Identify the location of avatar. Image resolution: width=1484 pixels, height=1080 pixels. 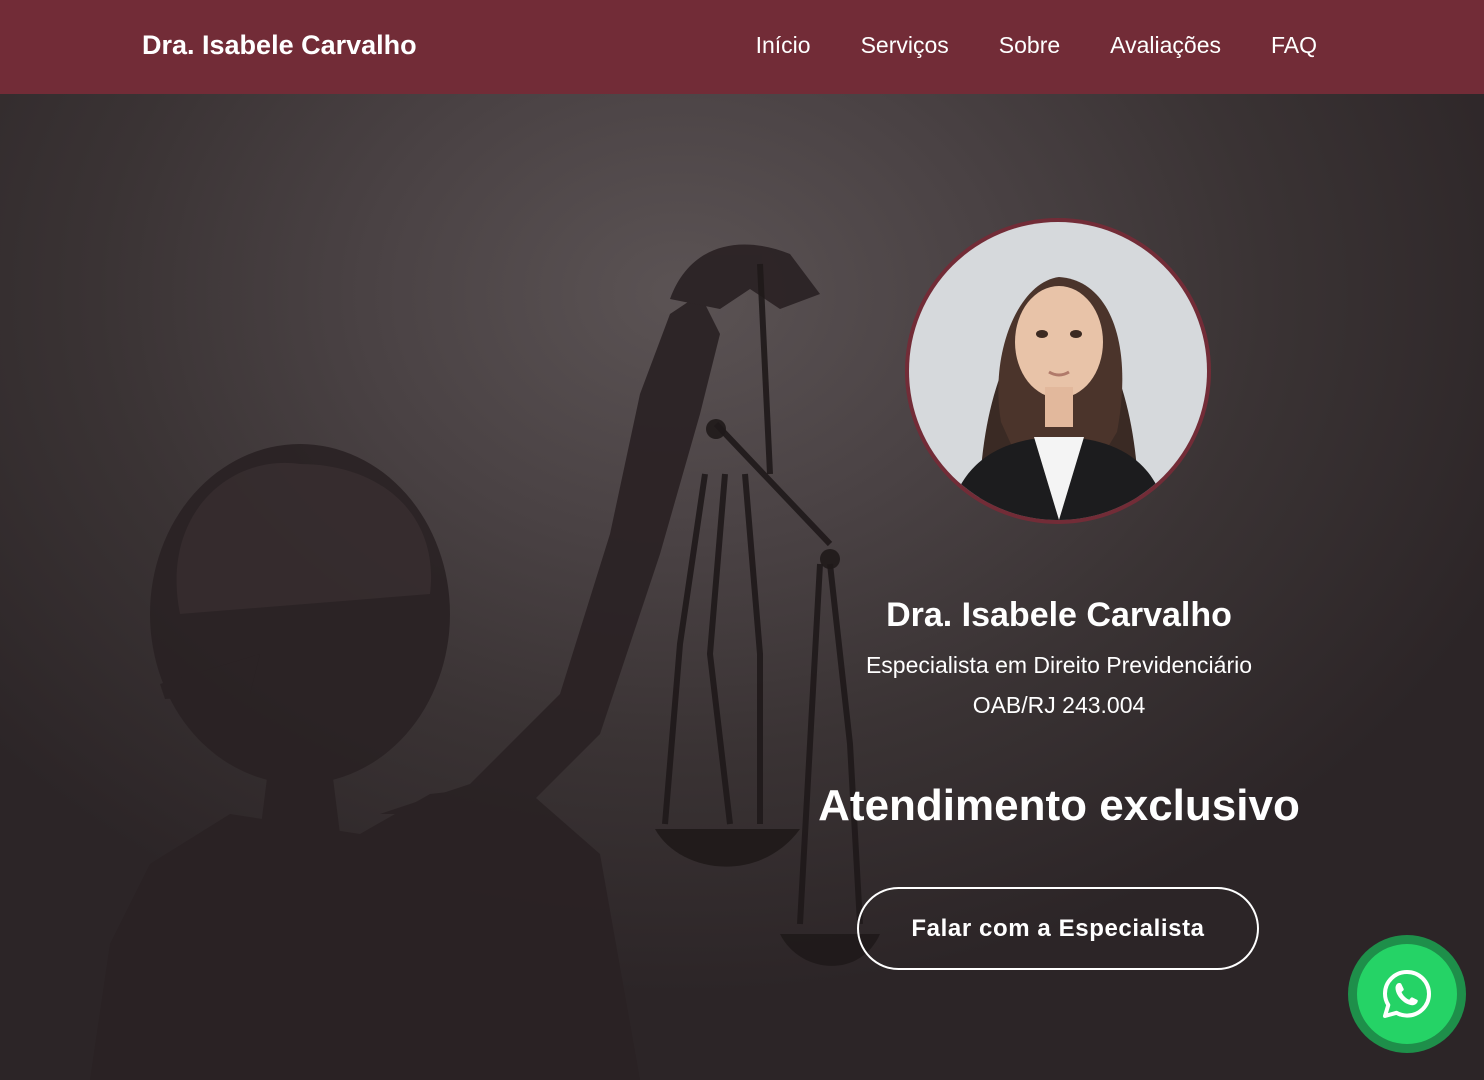
(1058, 371).